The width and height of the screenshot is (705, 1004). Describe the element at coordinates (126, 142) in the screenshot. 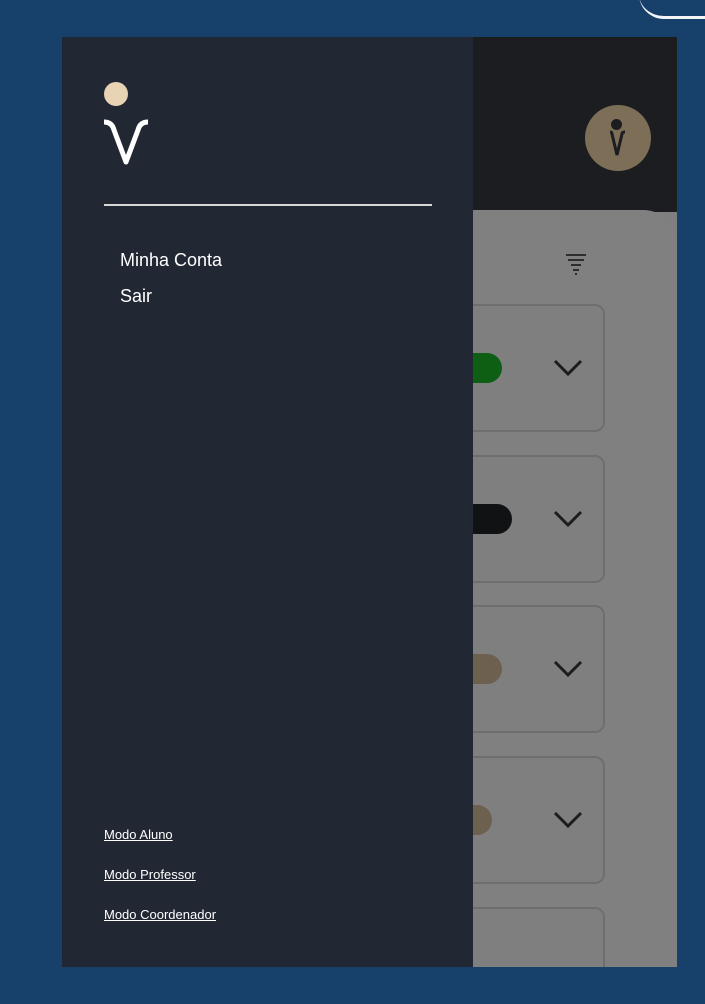

I see `logo-v-shape` at that location.